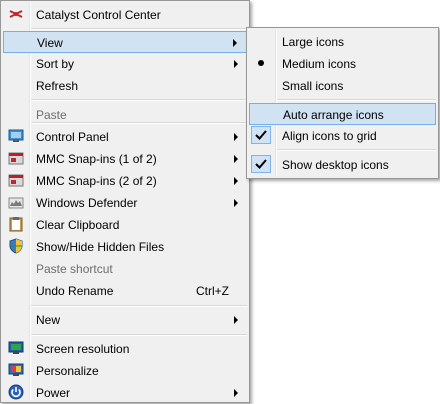  What do you see at coordinates (74, 269) in the screenshot?
I see `menu-item-label: Paste shortcut` at bounding box center [74, 269].